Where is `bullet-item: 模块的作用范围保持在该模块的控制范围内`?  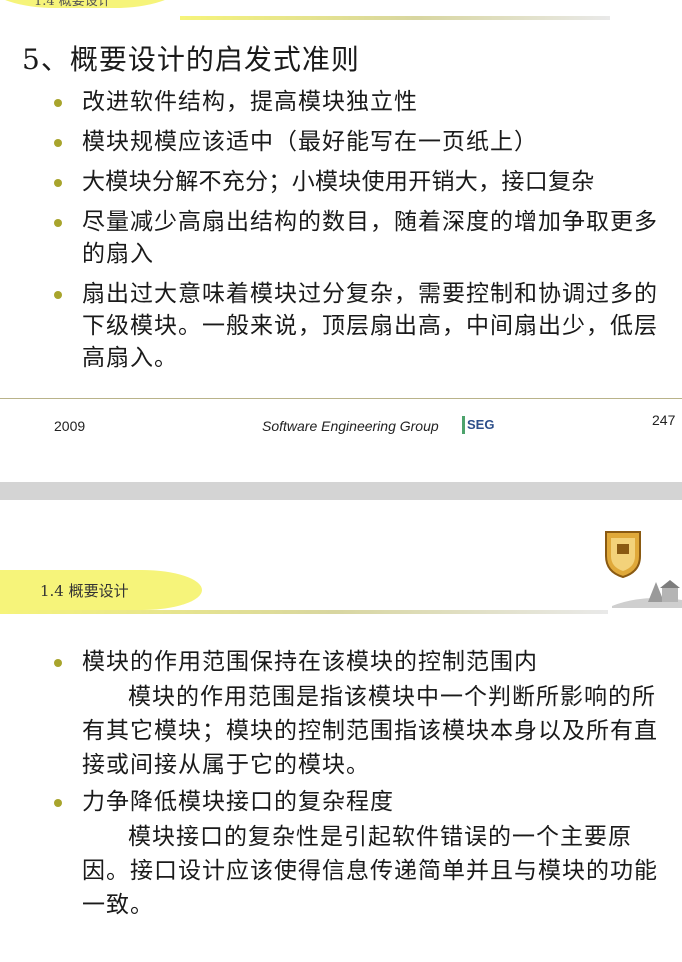 bullet-item: 模块的作用范围保持在该模块的控制范围内 is located at coordinates (358, 662).